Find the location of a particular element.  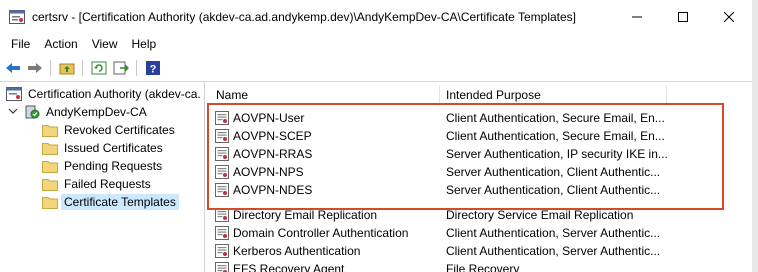

forward-button is located at coordinates (35, 68).